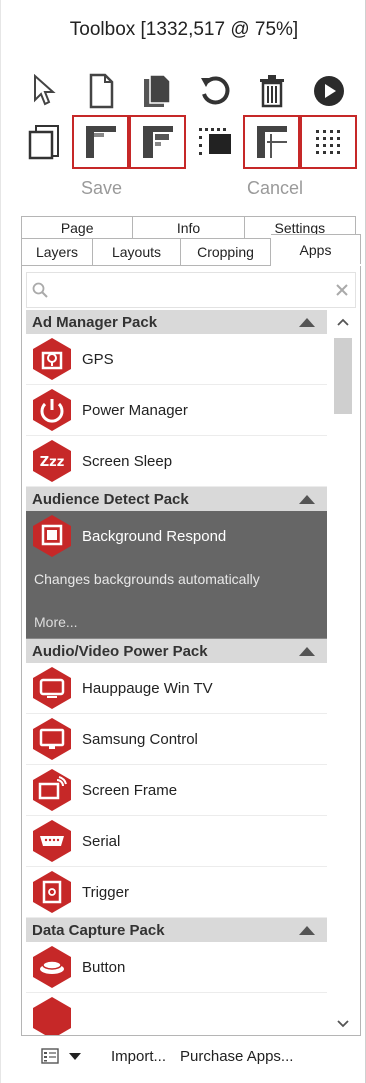  I want to click on layout-split-button, so click(157, 142).